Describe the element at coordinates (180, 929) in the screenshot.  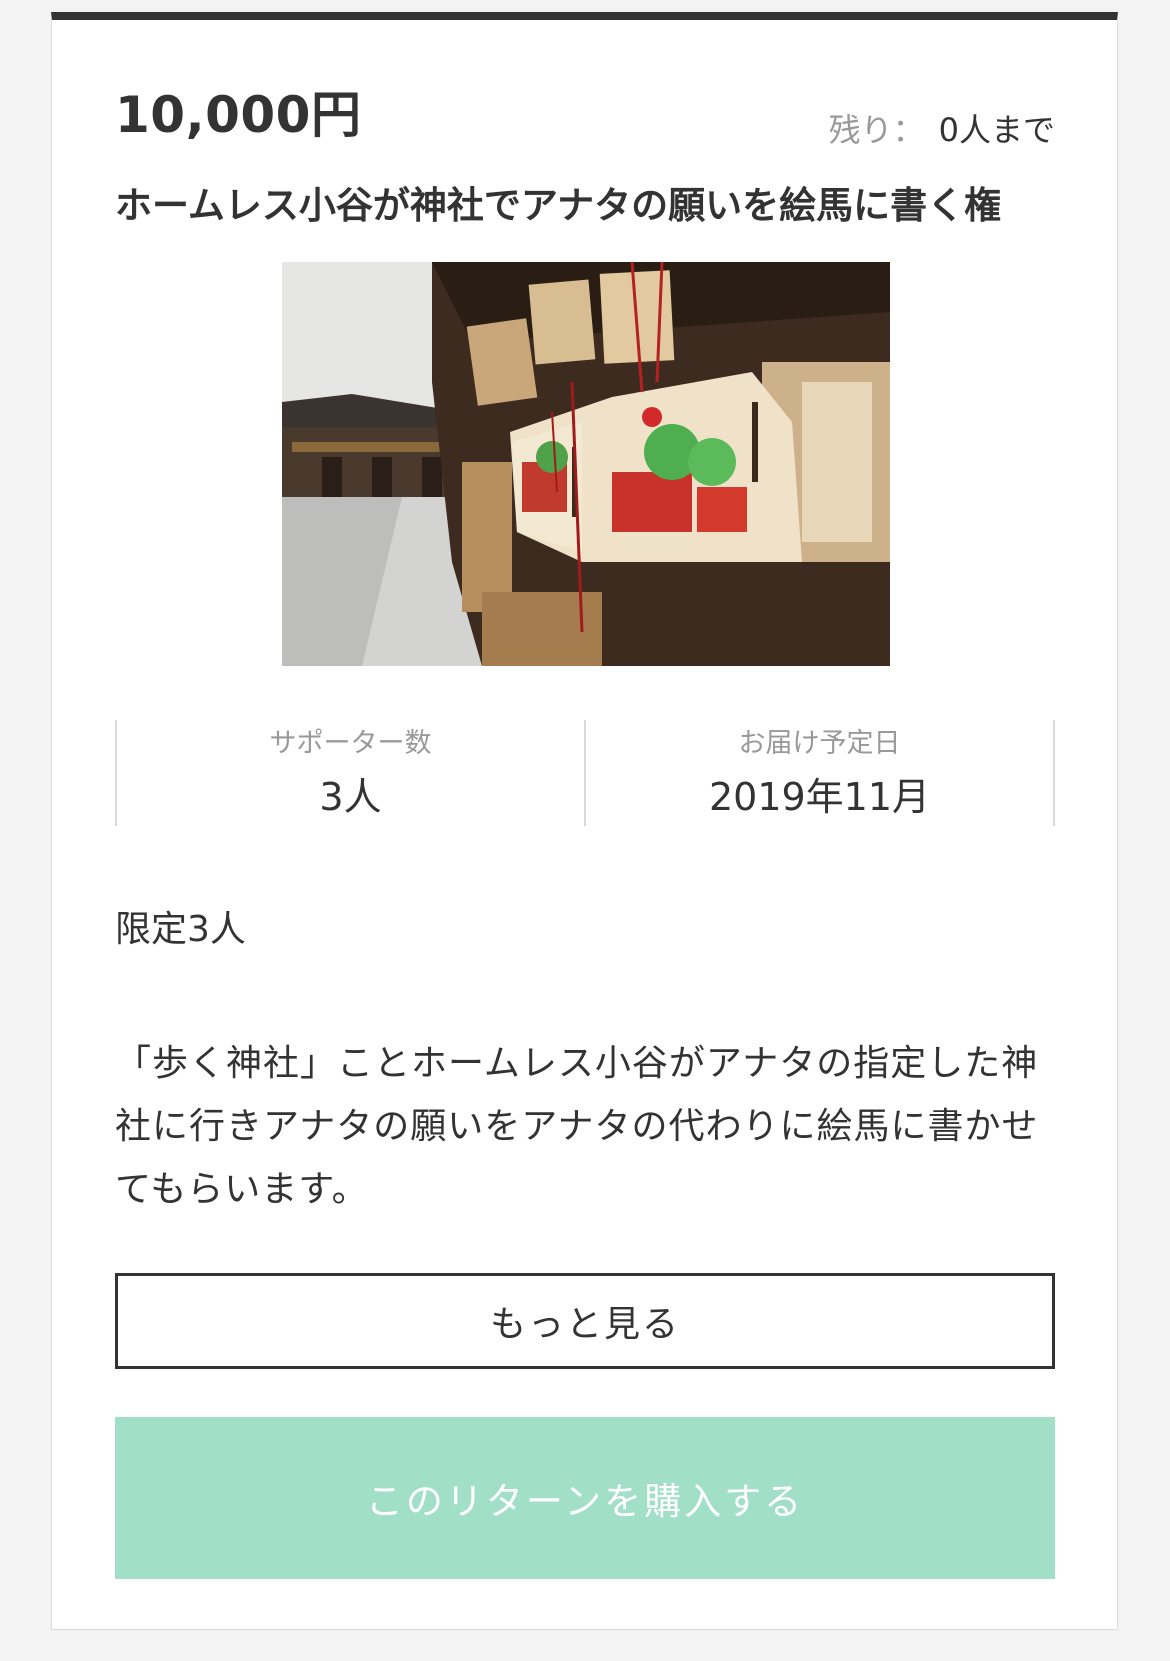
I see `limit-text: 限定3人` at that location.